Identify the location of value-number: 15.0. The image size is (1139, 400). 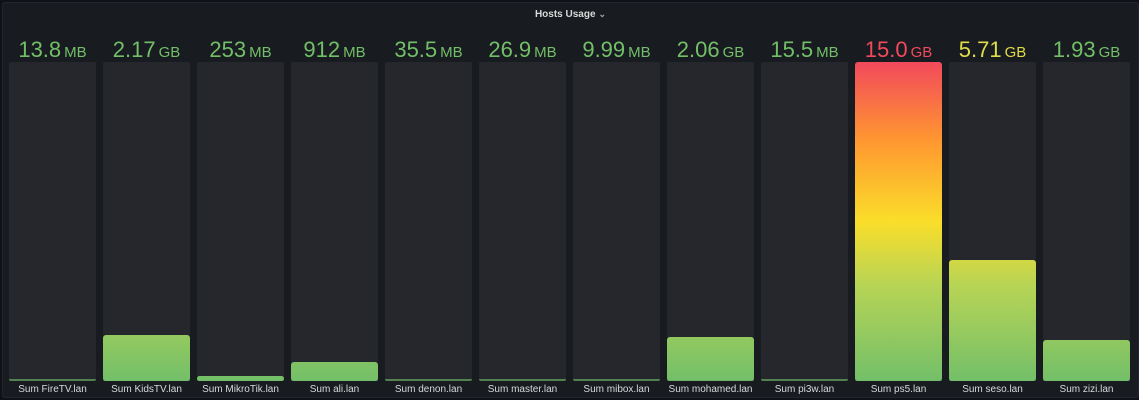
(886, 49).